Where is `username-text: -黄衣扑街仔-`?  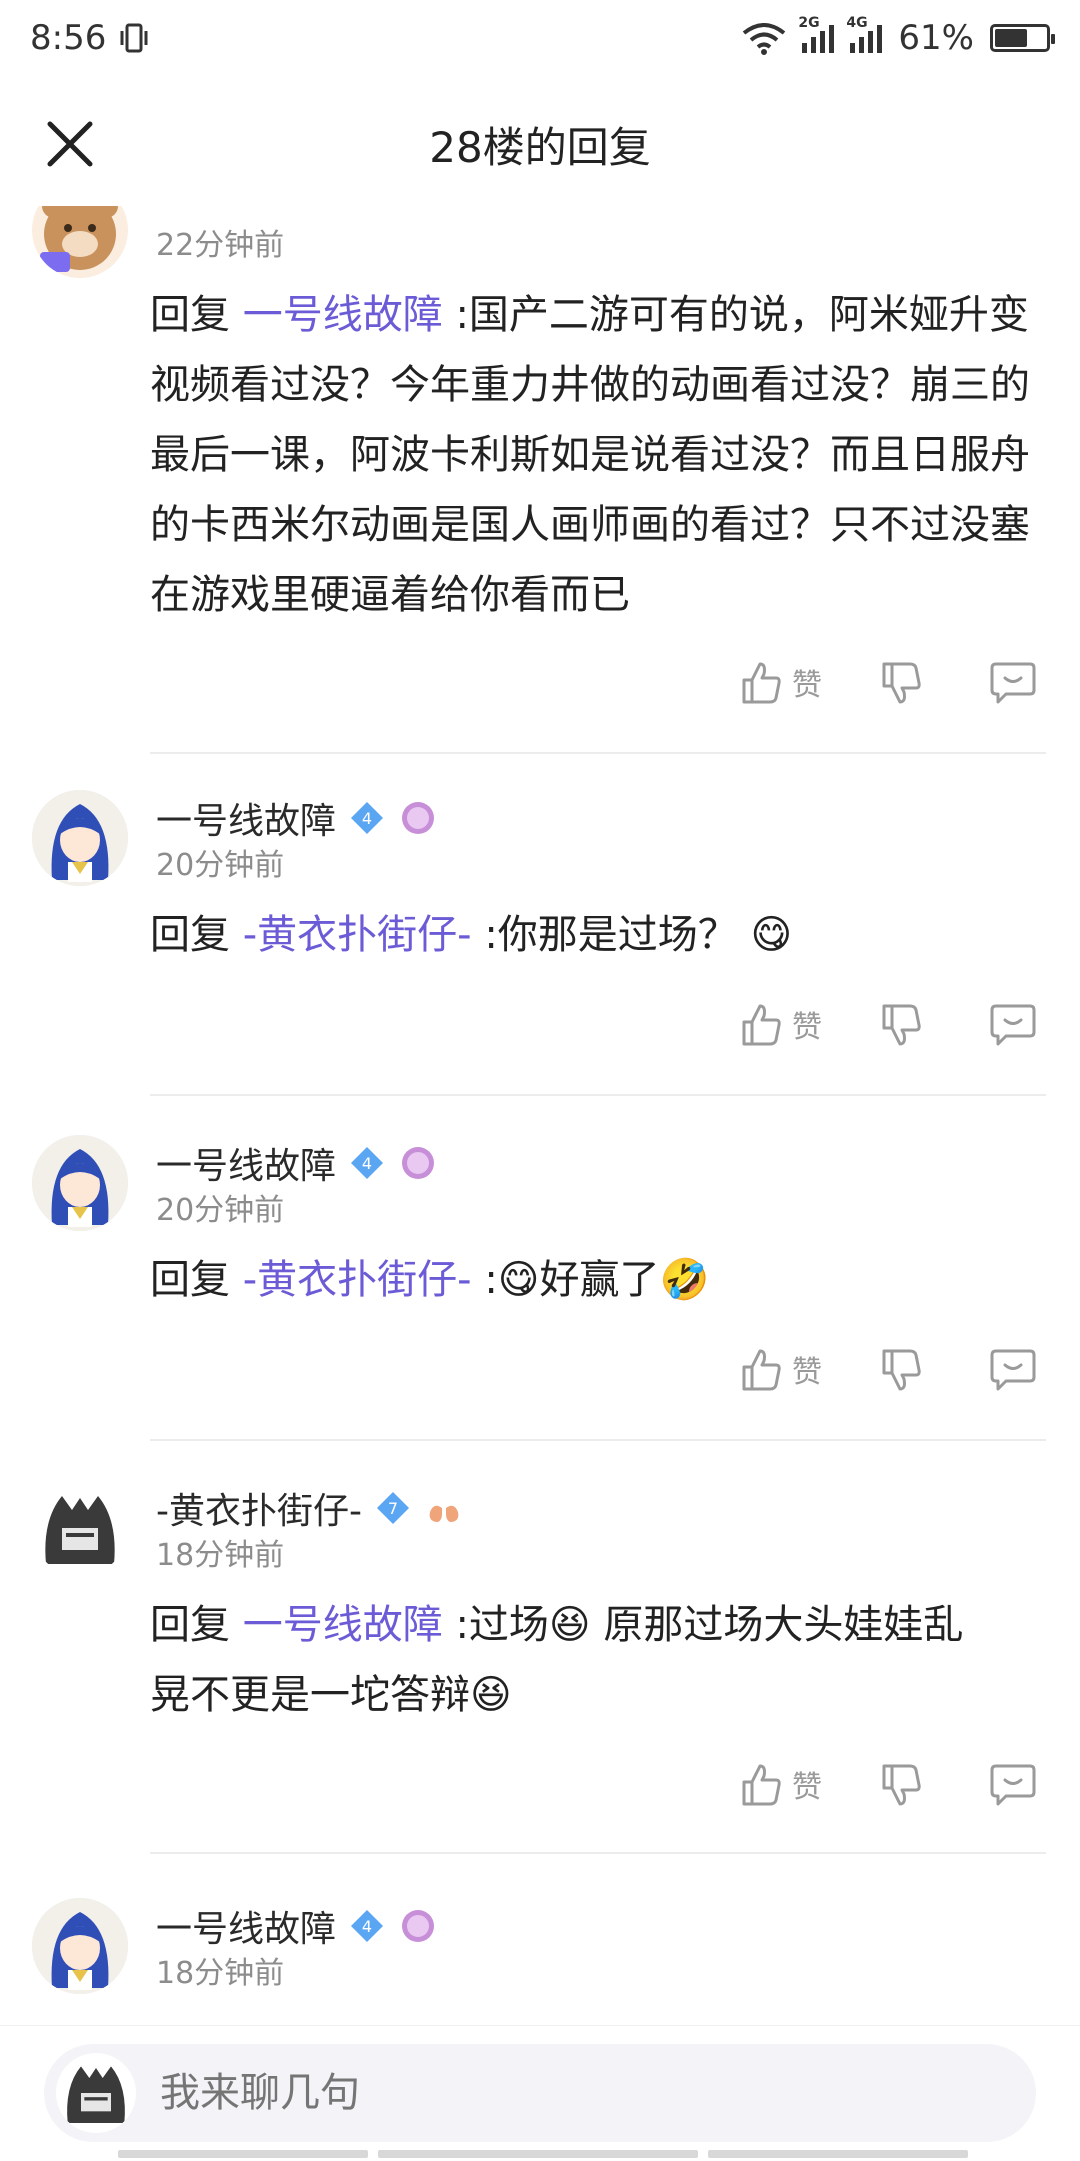
username-text: -黄衣扑街仔- is located at coordinates (259, 1511).